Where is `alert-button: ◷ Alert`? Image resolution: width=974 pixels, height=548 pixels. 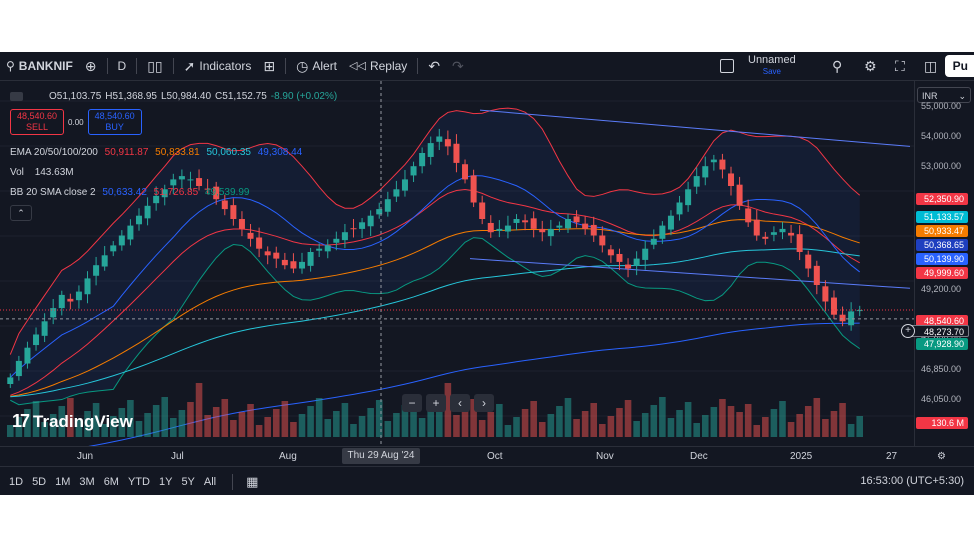 alert-button: ◷ Alert is located at coordinates (316, 66).